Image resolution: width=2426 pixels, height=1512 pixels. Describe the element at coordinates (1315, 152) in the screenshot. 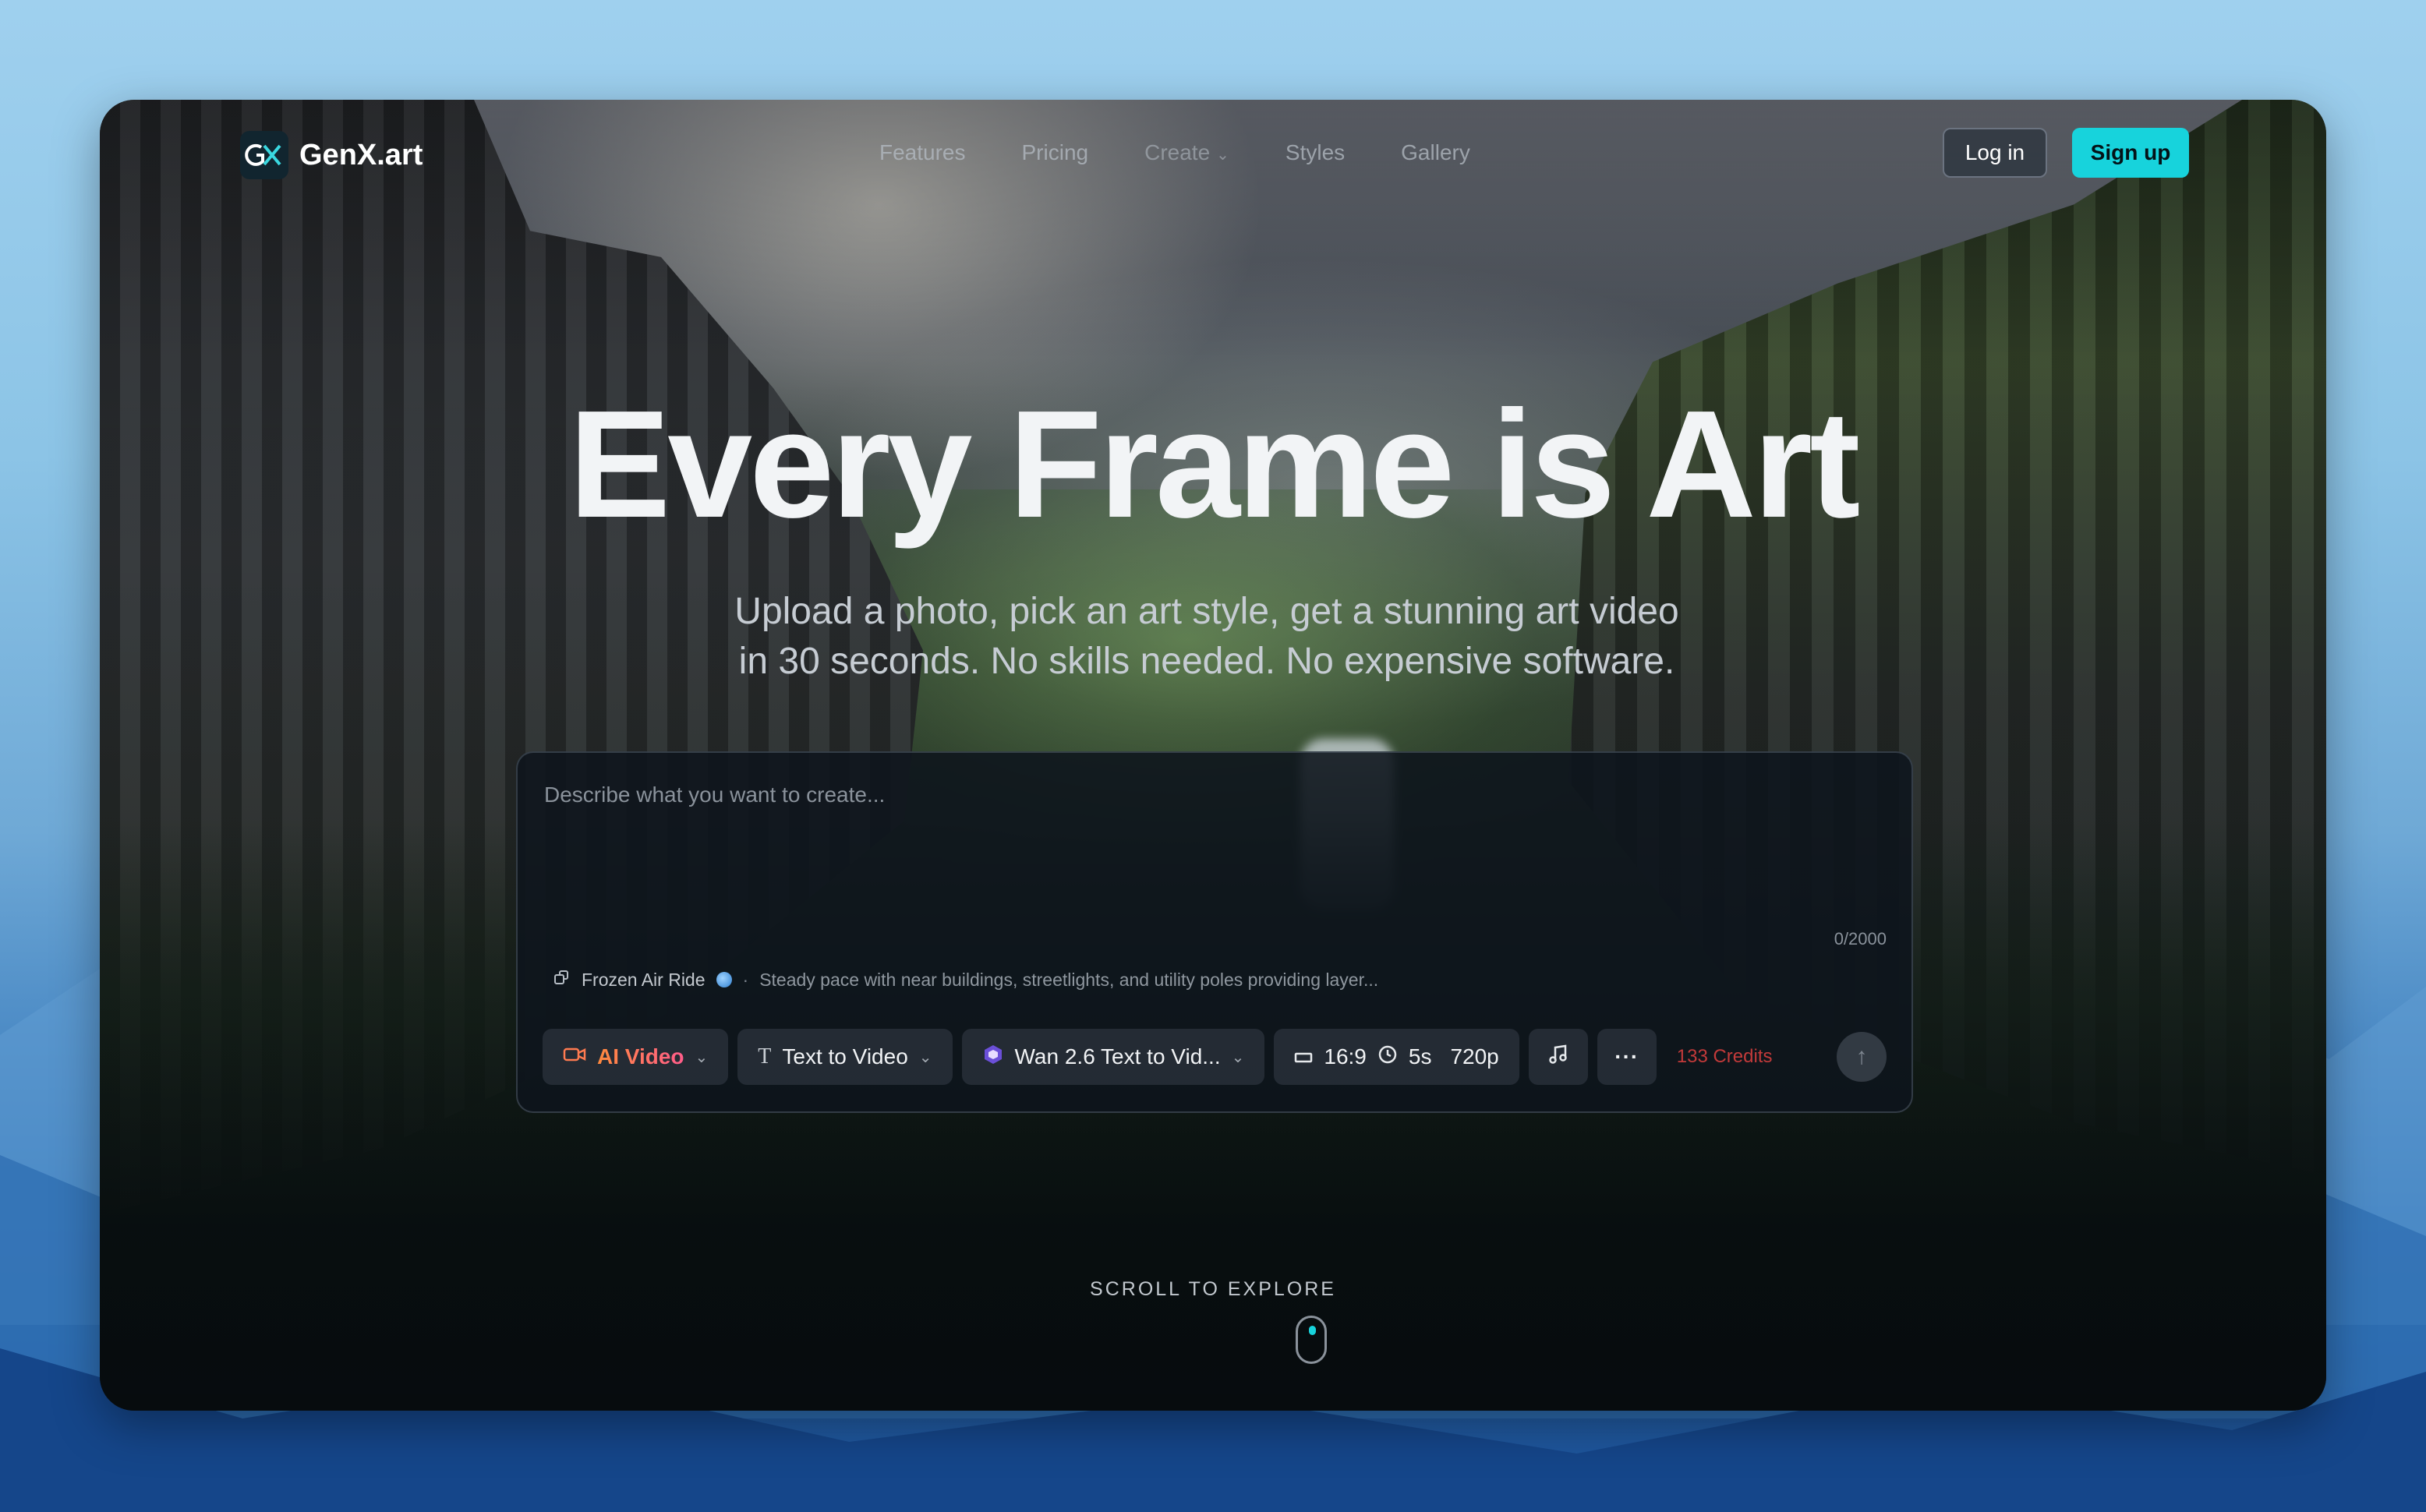

I see `nav-link-styles: Styles` at that location.